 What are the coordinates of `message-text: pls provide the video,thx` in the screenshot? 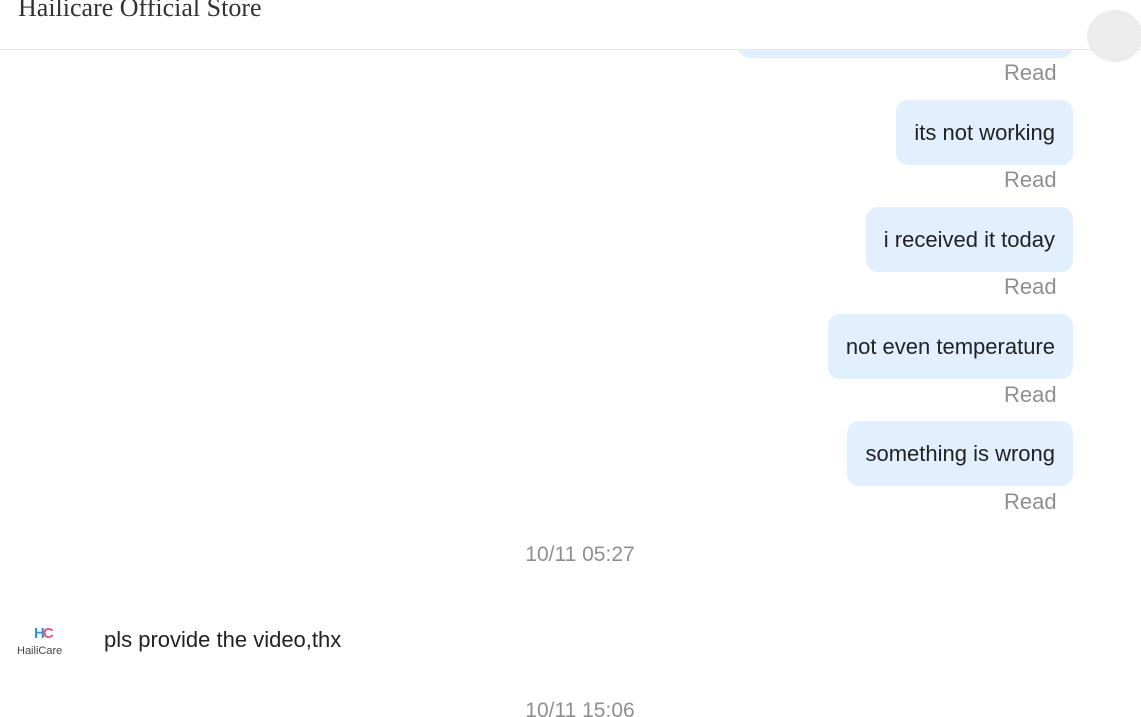 It's located at (223, 639).